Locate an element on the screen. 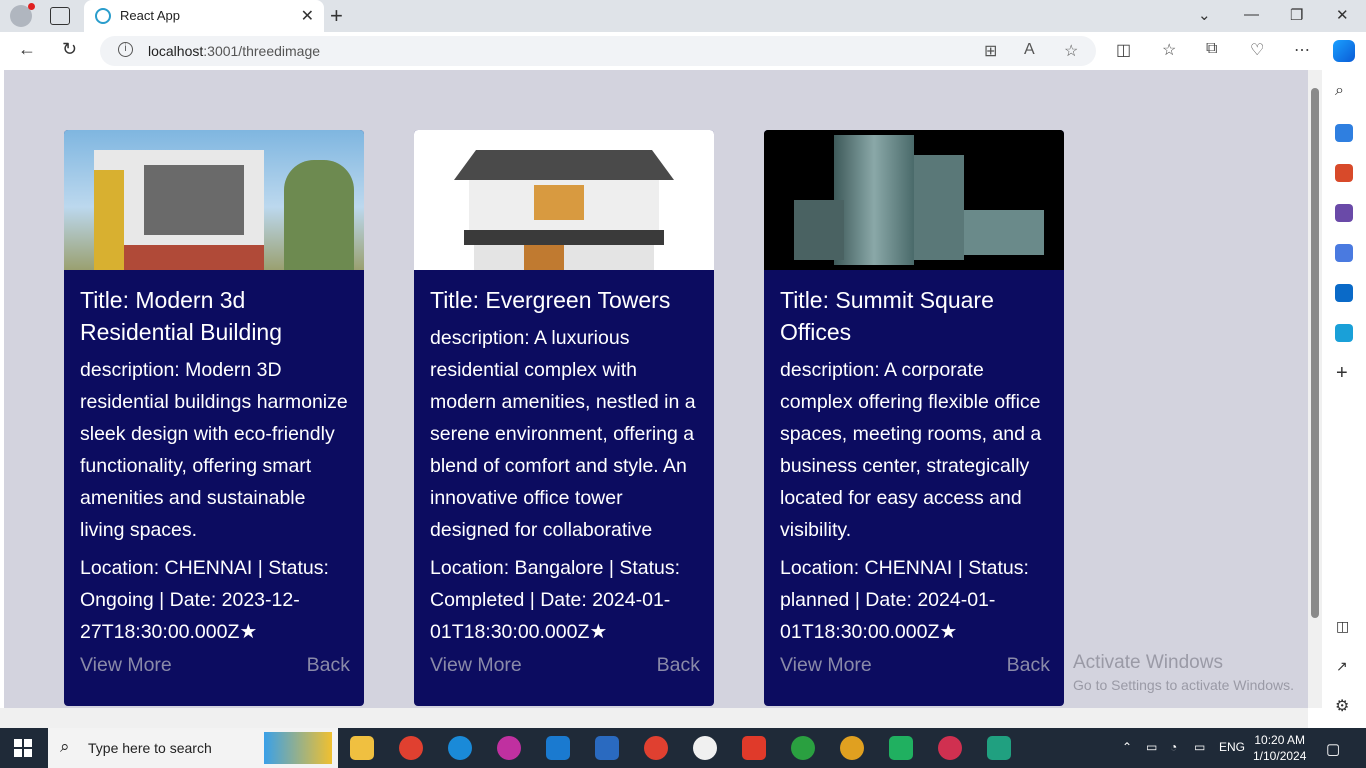  card-title: Title: Summit Square Offices is located at coordinates (887, 316).